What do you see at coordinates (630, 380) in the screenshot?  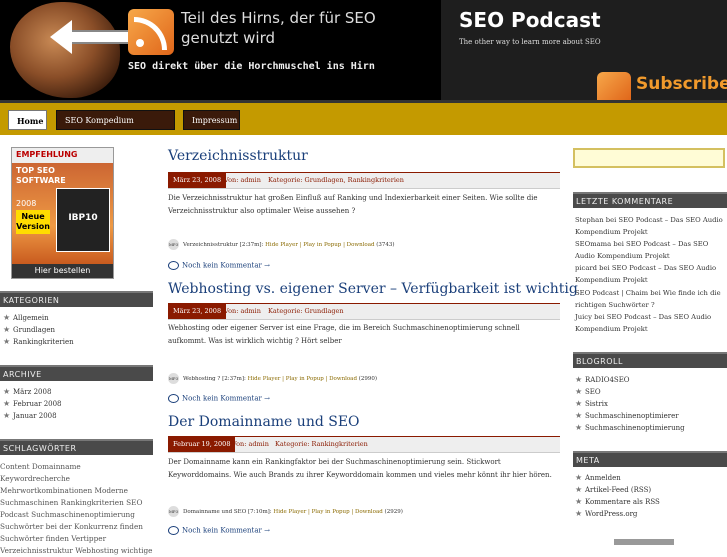 I see `list-item: ★ RADIO4SEO` at bounding box center [630, 380].